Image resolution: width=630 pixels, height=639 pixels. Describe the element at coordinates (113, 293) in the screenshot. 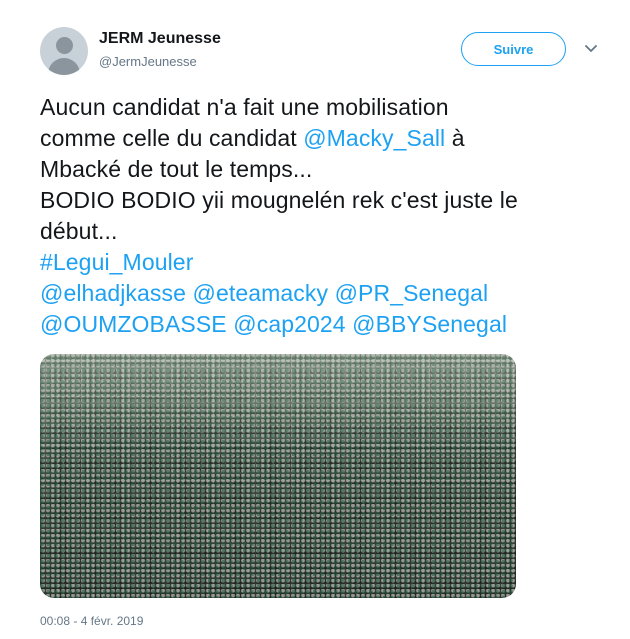

I see `mention-link: @elhadjkasse` at that location.